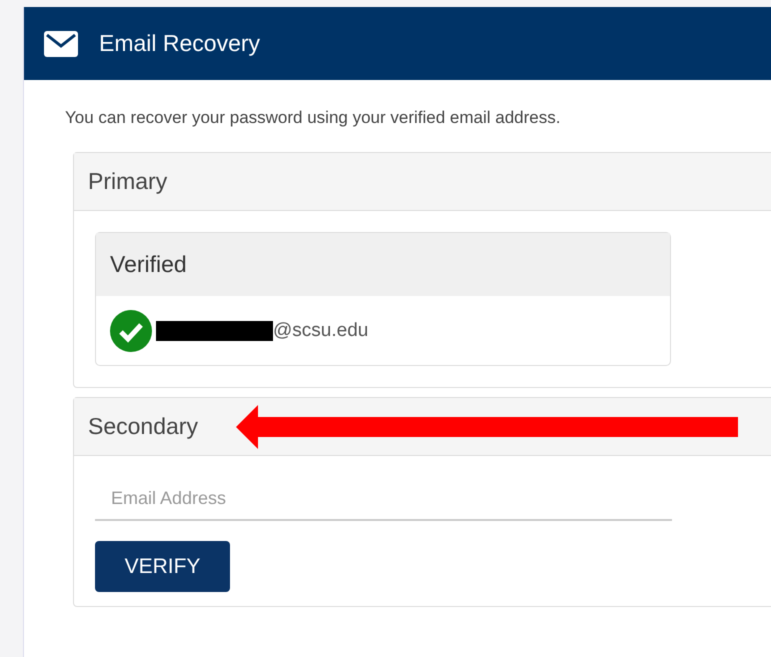 The image size is (771, 657). Describe the element at coordinates (61, 43) in the screenshot. I see `envelope-icon` at that location.